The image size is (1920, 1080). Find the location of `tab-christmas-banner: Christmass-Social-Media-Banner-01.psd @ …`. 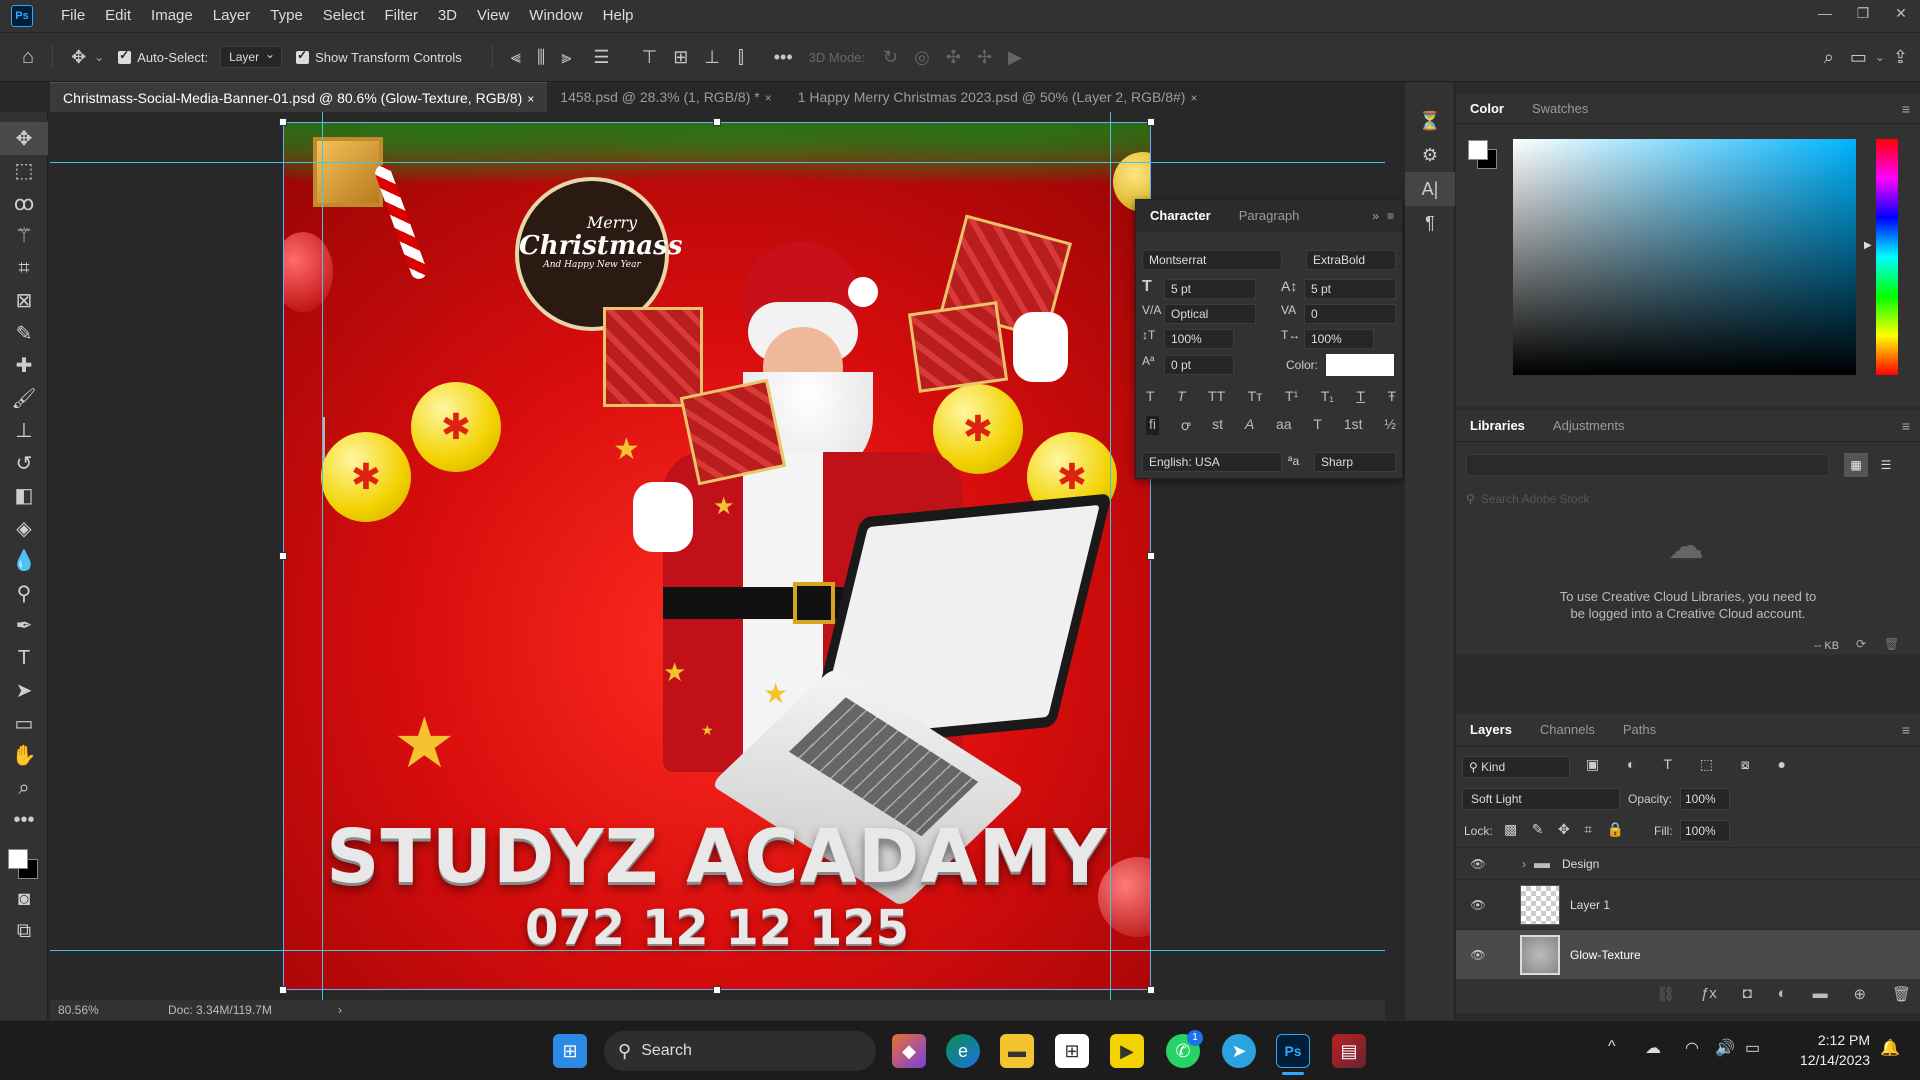

tab-christmas-banner: Christmass-Social-Media-Banner-01.psd @ … is located at coordinates (299, 97).